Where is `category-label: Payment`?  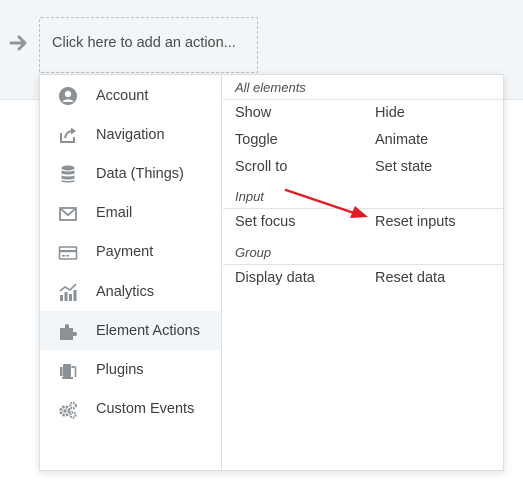 category-label: Payment is located at coordinates (125, 252).